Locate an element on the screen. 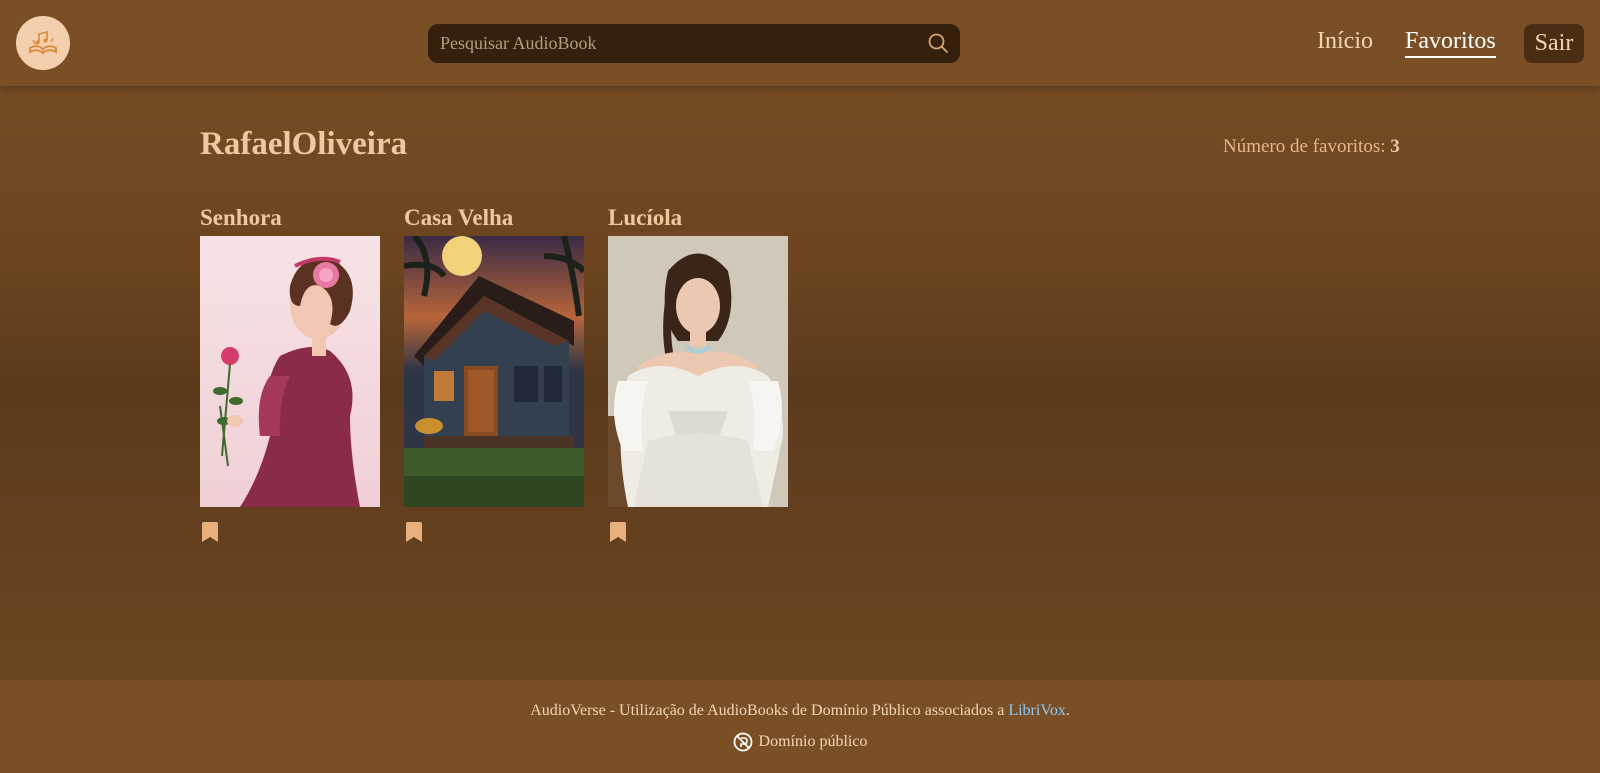  footer-suffix: . is located at coordinates (1067, 710).